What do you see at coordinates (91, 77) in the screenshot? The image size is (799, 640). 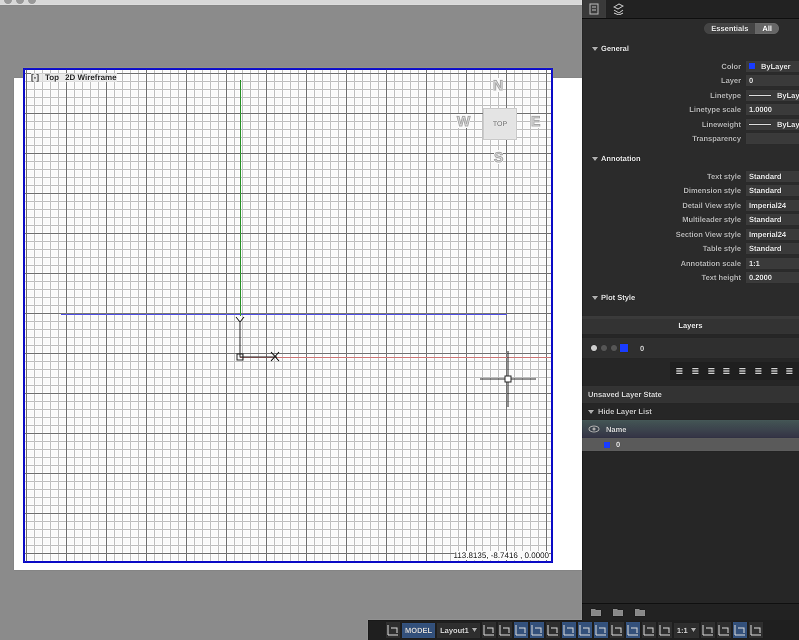 I see `visual-style-menu: 2D Wireframe` at bounding box center [91, 77].